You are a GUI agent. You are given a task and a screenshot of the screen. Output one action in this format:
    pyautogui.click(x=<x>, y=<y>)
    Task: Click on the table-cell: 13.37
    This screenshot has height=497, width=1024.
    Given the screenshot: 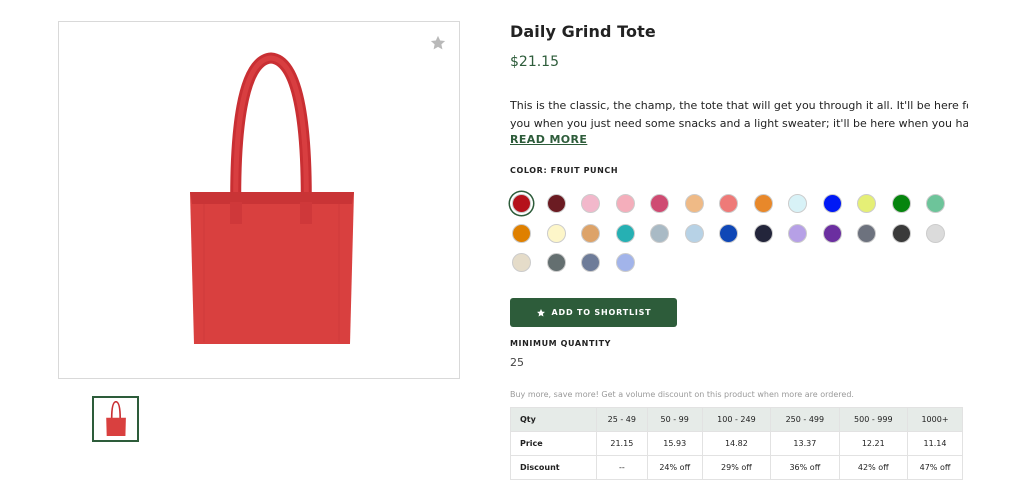 What is the action you would take?
    pyautogui.click(x=805, y=443)
    